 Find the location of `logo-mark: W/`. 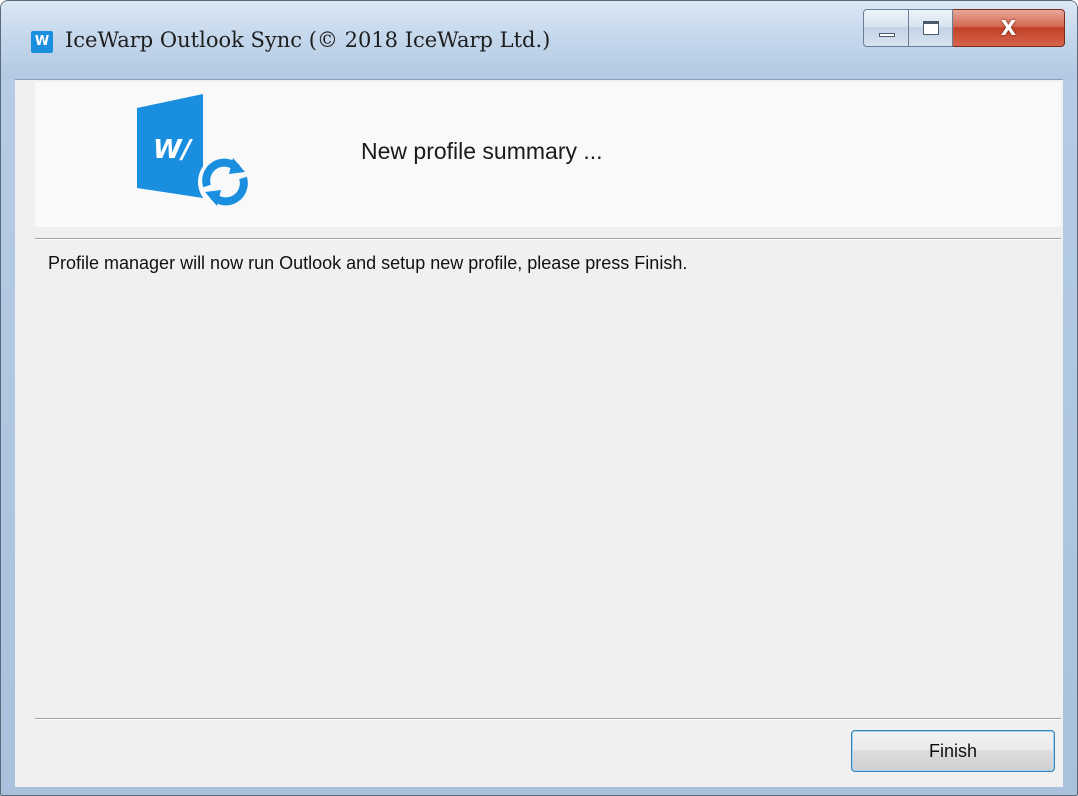

logo-mark: W/ is located at coordinates (173, 150).